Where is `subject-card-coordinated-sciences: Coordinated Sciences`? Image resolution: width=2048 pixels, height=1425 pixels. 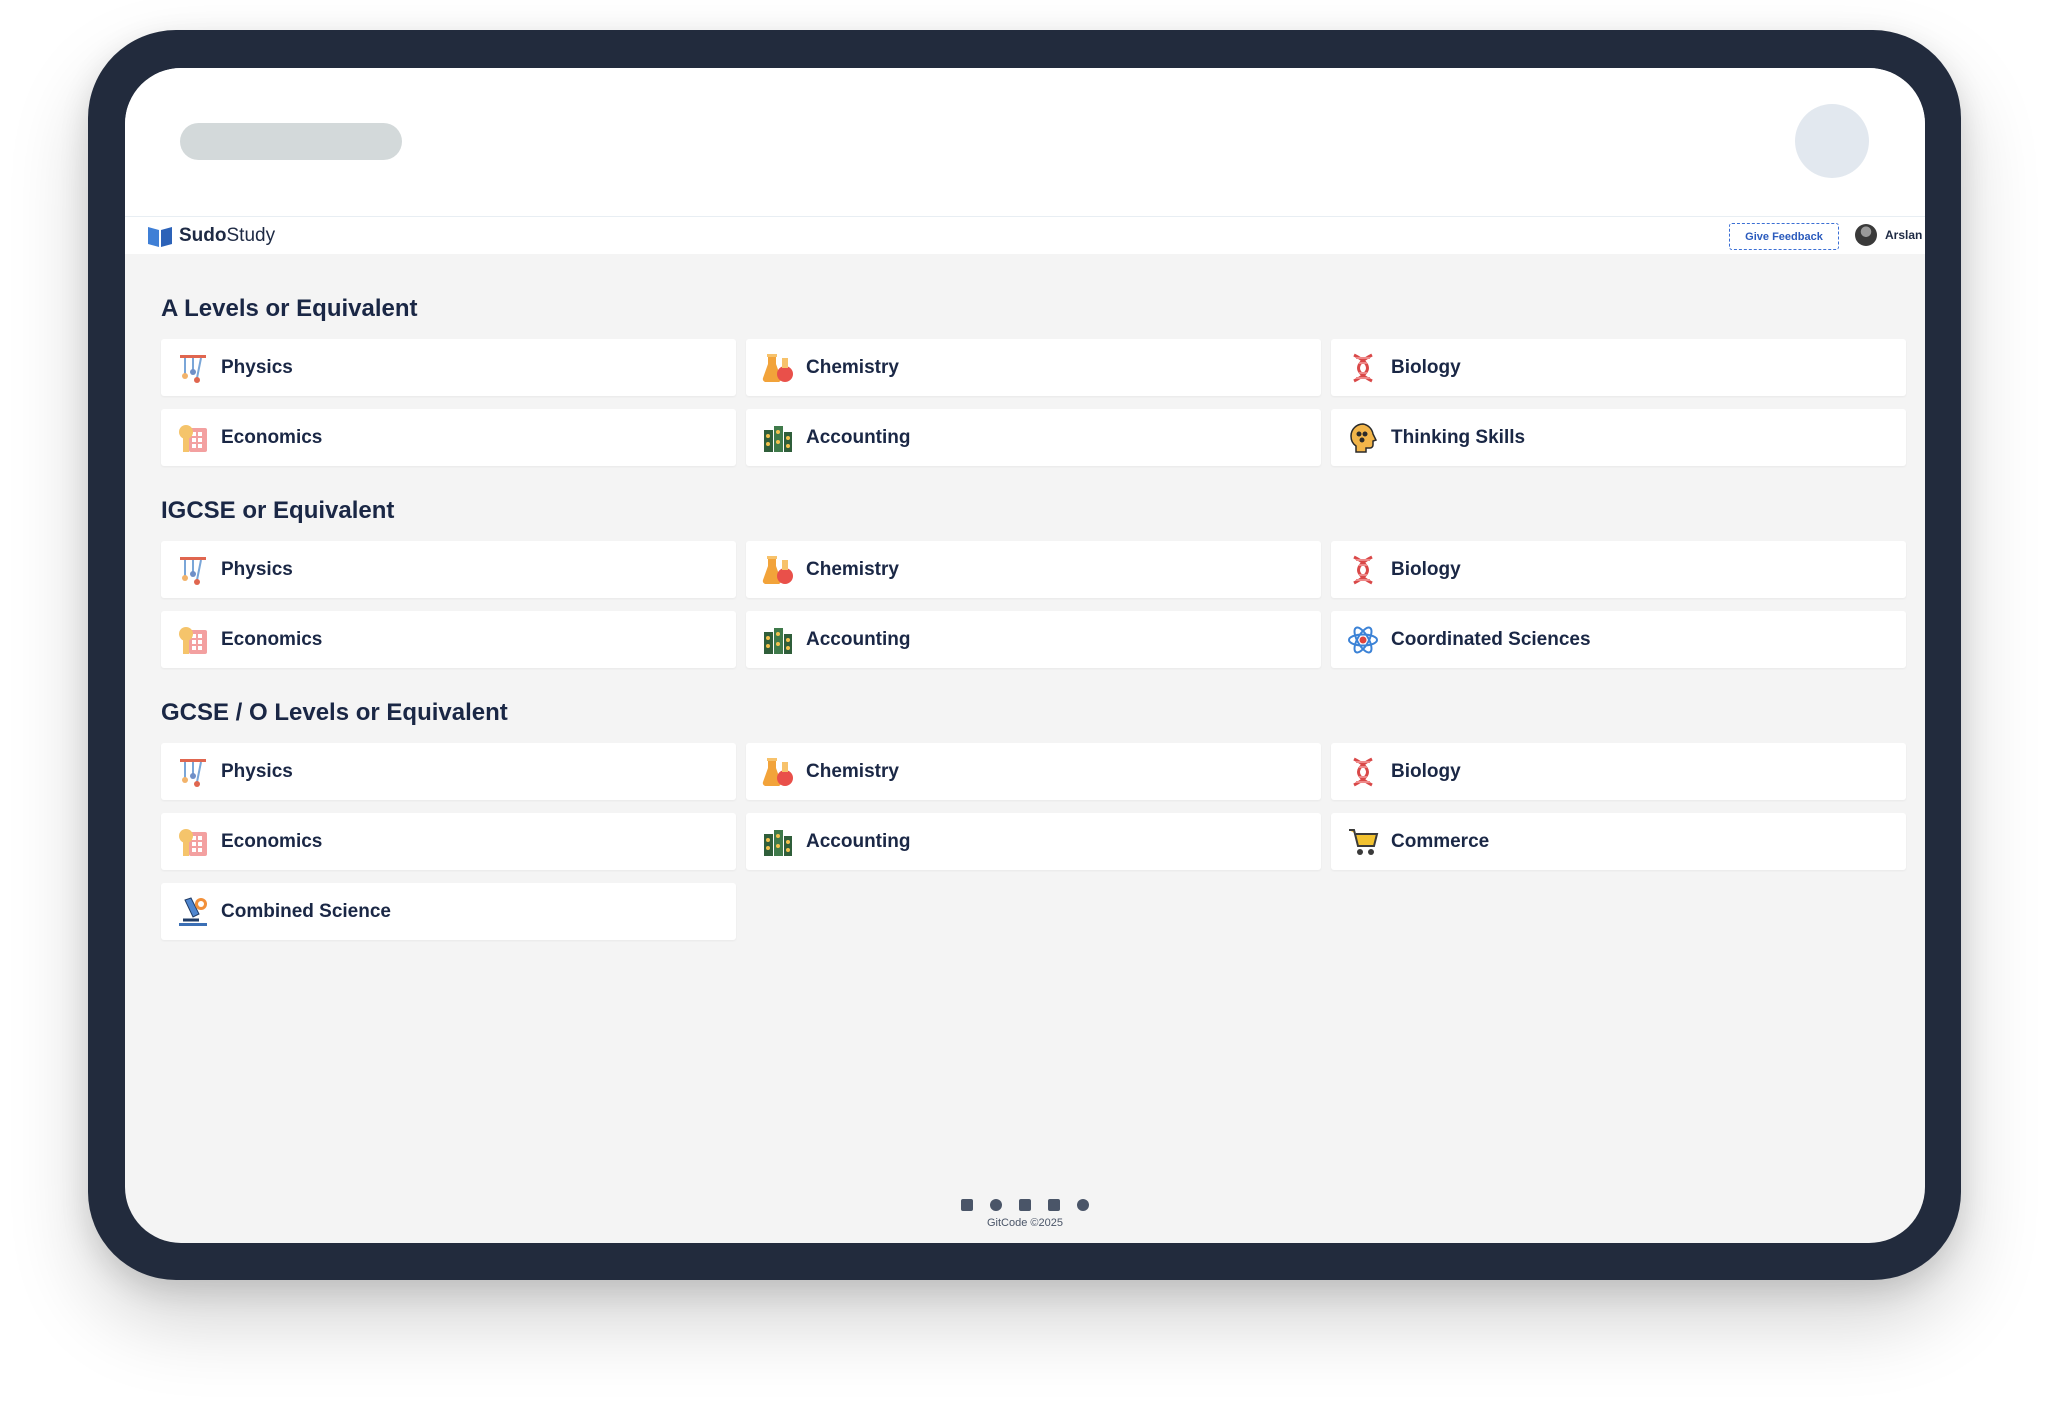 subject-card-coordinated-sciences: Coordinated Sciences is located at coordinates (1618, 639).